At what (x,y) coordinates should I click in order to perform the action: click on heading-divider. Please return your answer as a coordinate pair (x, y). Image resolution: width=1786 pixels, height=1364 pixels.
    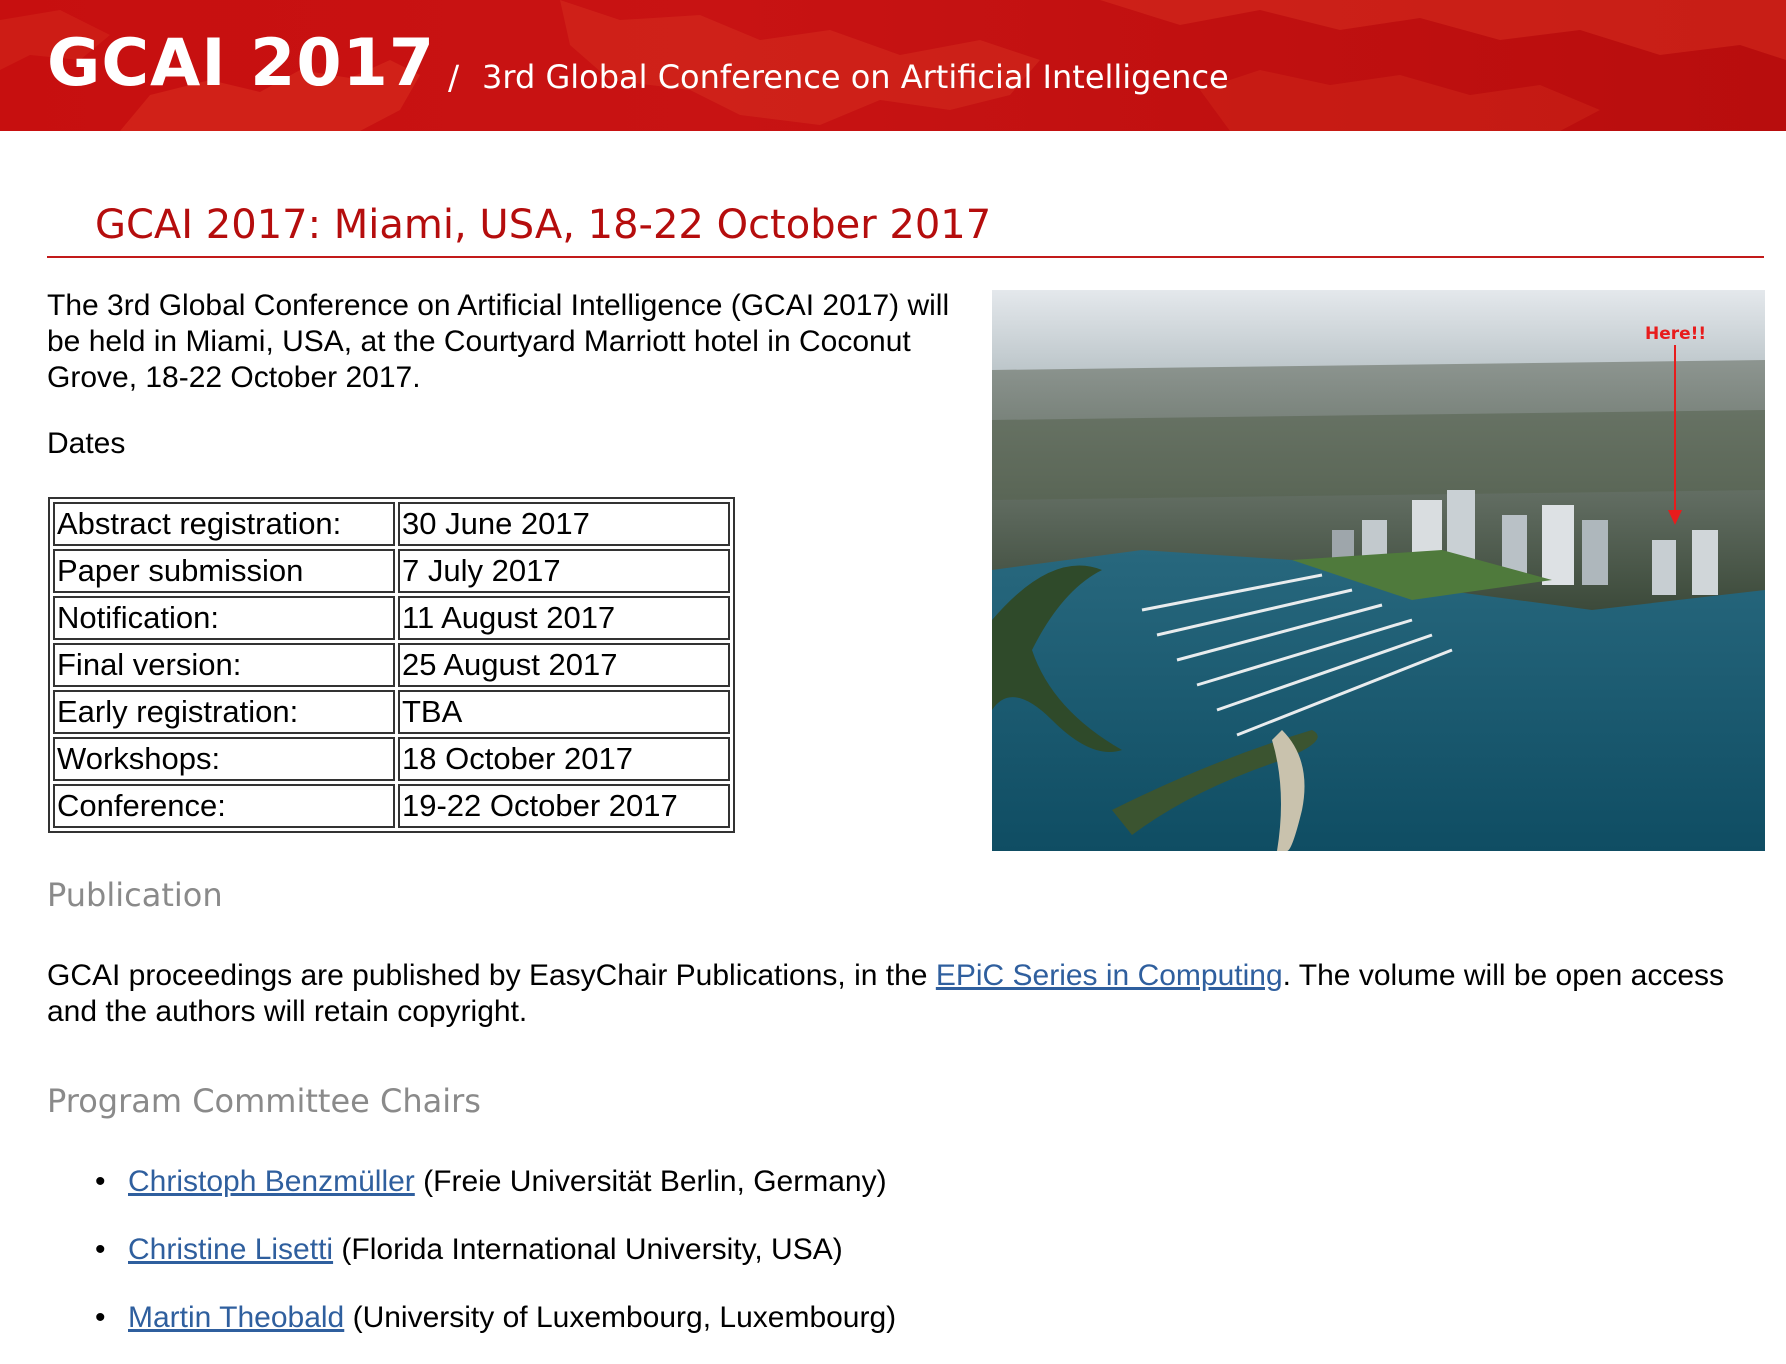
    Looking at the image, I should click on (905, 257).